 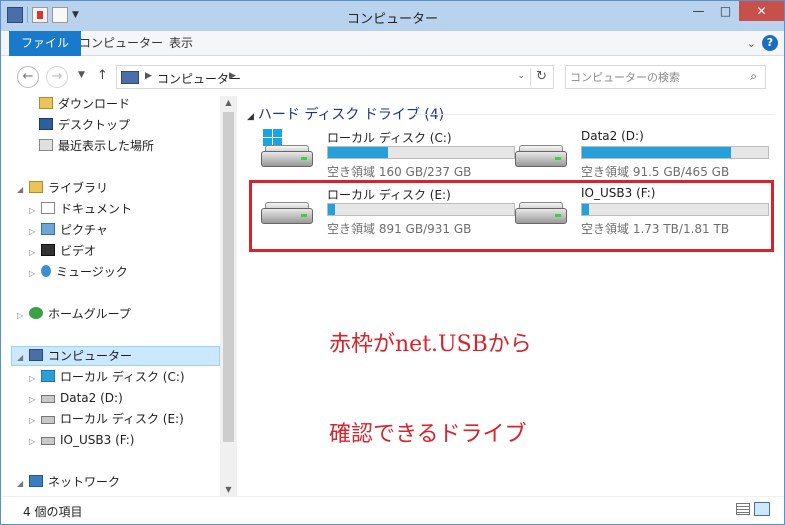 I want to click on nav-item-drive-e: ▷ ローカル ディスク (E:), so click(x=106, y=419).